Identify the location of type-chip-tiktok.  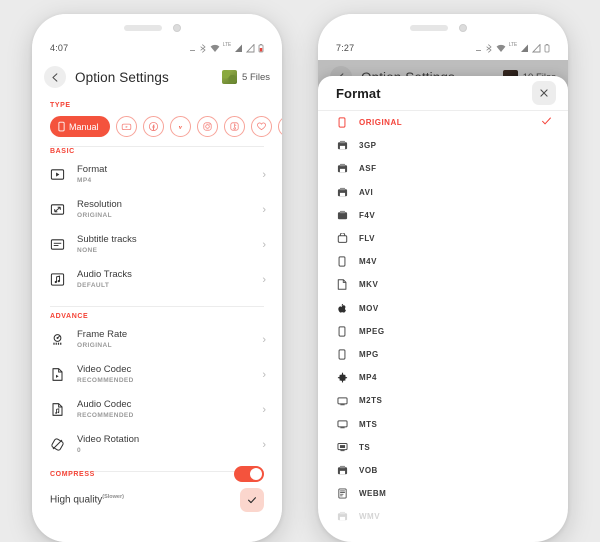
(234, 126).